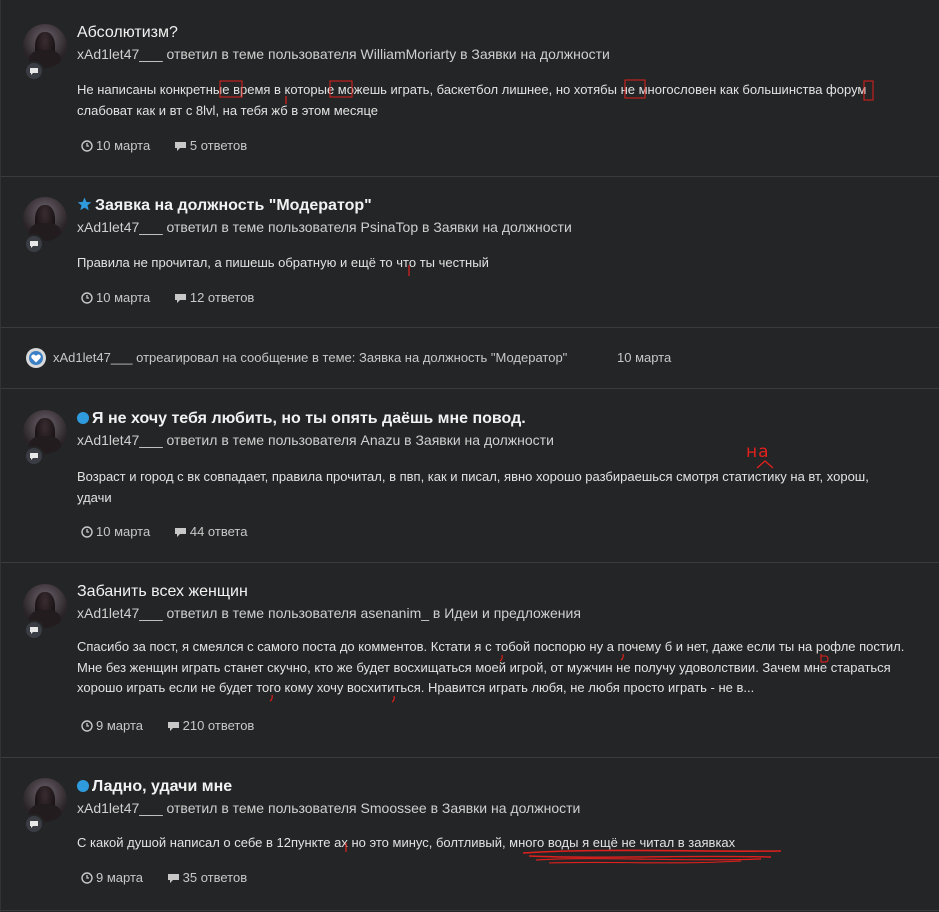 This screenshot has width=939, height=912. I want to click on reply-count: 5 ответов, so click(218, 145).